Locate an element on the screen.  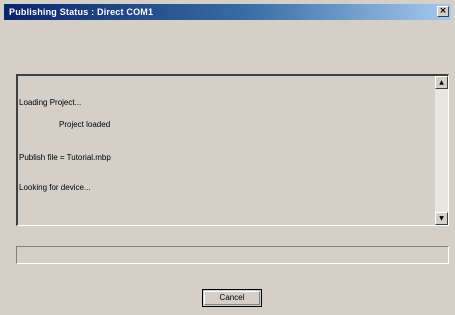
log-line-publish-file: Publish file = Tutorial.mbp is located at coordinates (65, 157).